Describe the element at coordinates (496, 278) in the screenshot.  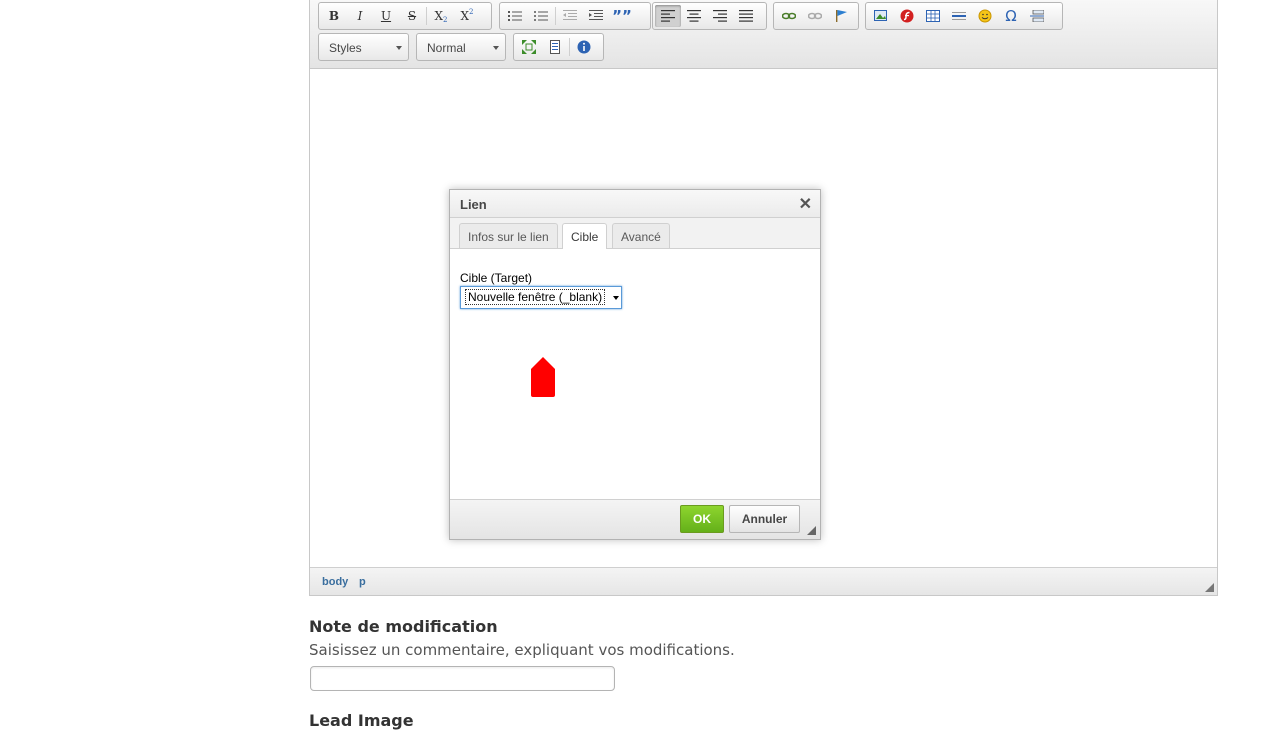
I see `target-label: Cible (Target)` at that location.